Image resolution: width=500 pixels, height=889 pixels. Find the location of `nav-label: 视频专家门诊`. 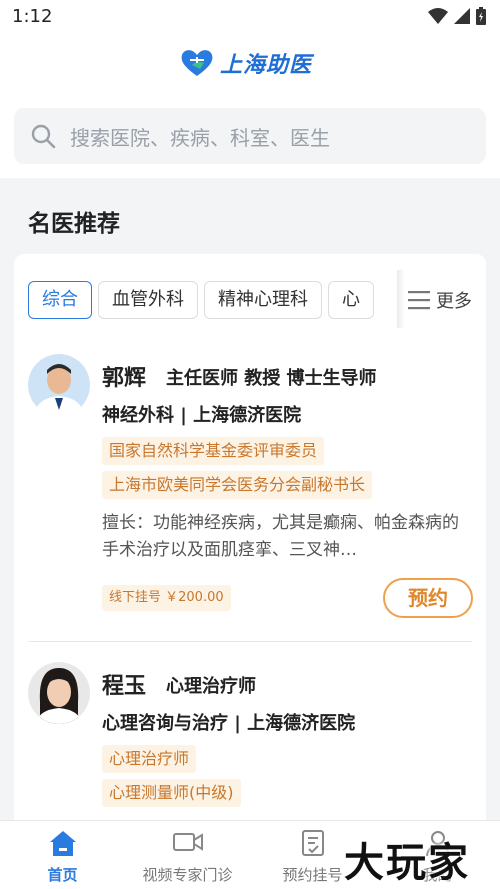

nav-label: 视频专家门诊 is located at coordinates (187, 875).